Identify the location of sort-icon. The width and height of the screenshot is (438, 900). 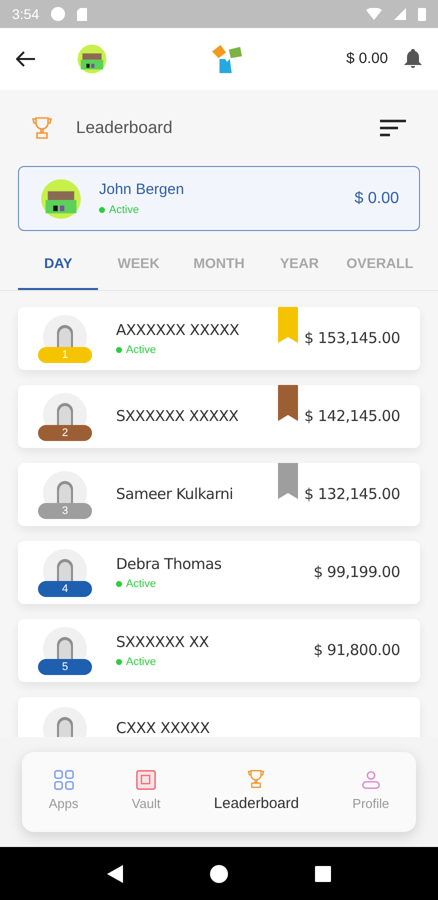
(393, 128).